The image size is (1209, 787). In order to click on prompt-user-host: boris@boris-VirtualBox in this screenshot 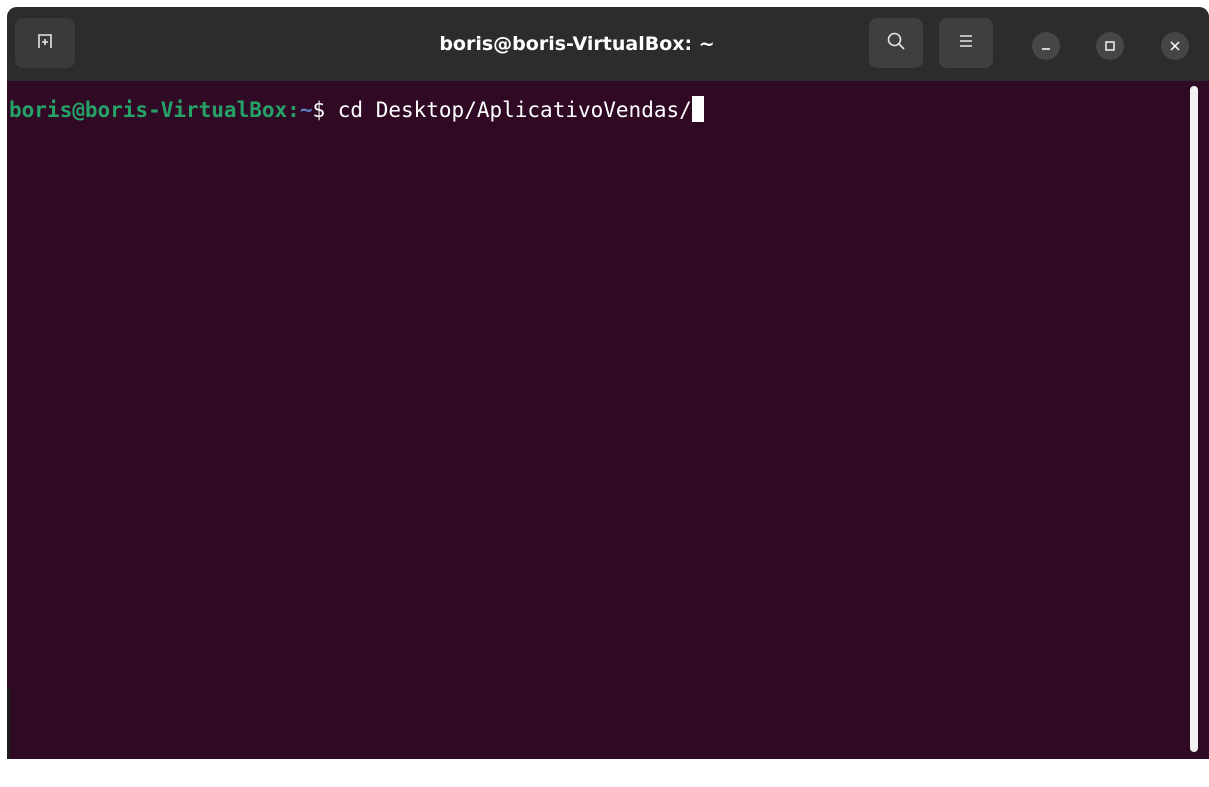, I will do `click(148, 110)`.